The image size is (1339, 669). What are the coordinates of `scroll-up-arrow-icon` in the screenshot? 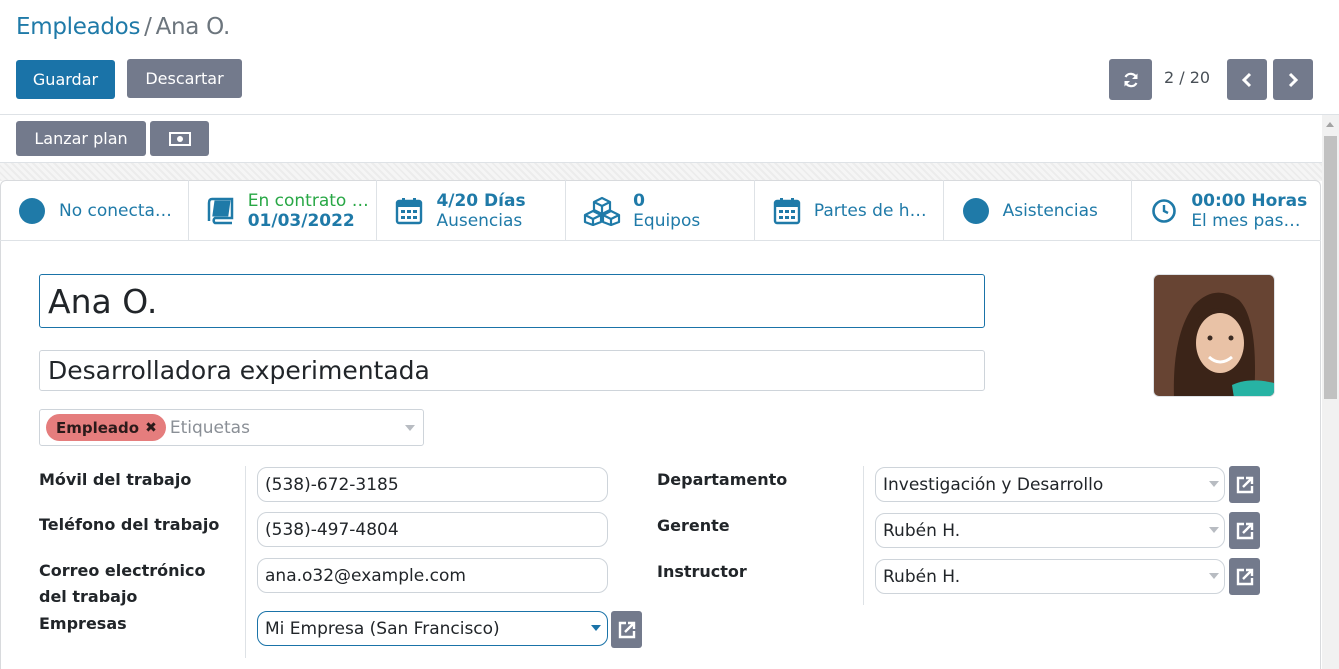 It's located at (1330, 124).